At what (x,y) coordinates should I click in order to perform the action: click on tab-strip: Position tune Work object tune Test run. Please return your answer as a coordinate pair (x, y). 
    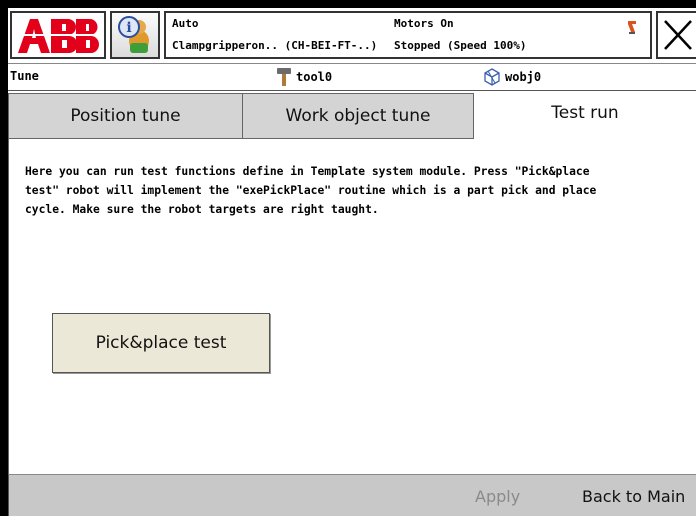
    Looking at the image, I should click on (352, 116).